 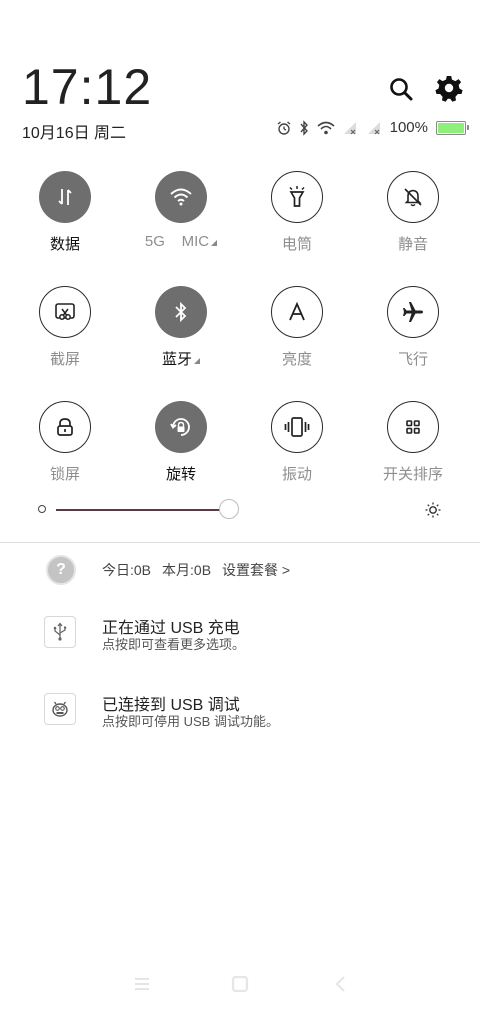 What do you see at coordinates (341, 986) in the screenshot?
I see `back-nav-icon` at bounding box center [341, 986].